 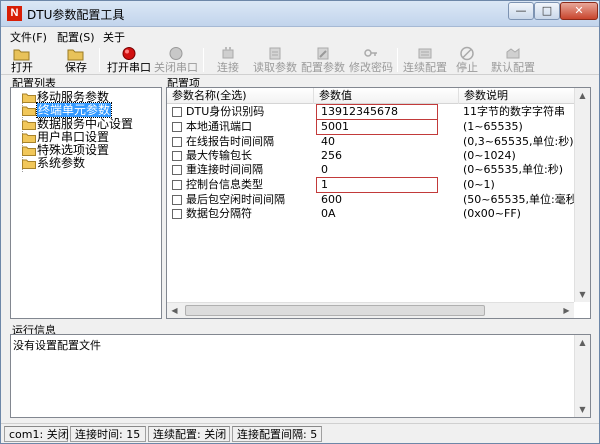 I want to click on param-value: 0, so click(x=322, y=170).